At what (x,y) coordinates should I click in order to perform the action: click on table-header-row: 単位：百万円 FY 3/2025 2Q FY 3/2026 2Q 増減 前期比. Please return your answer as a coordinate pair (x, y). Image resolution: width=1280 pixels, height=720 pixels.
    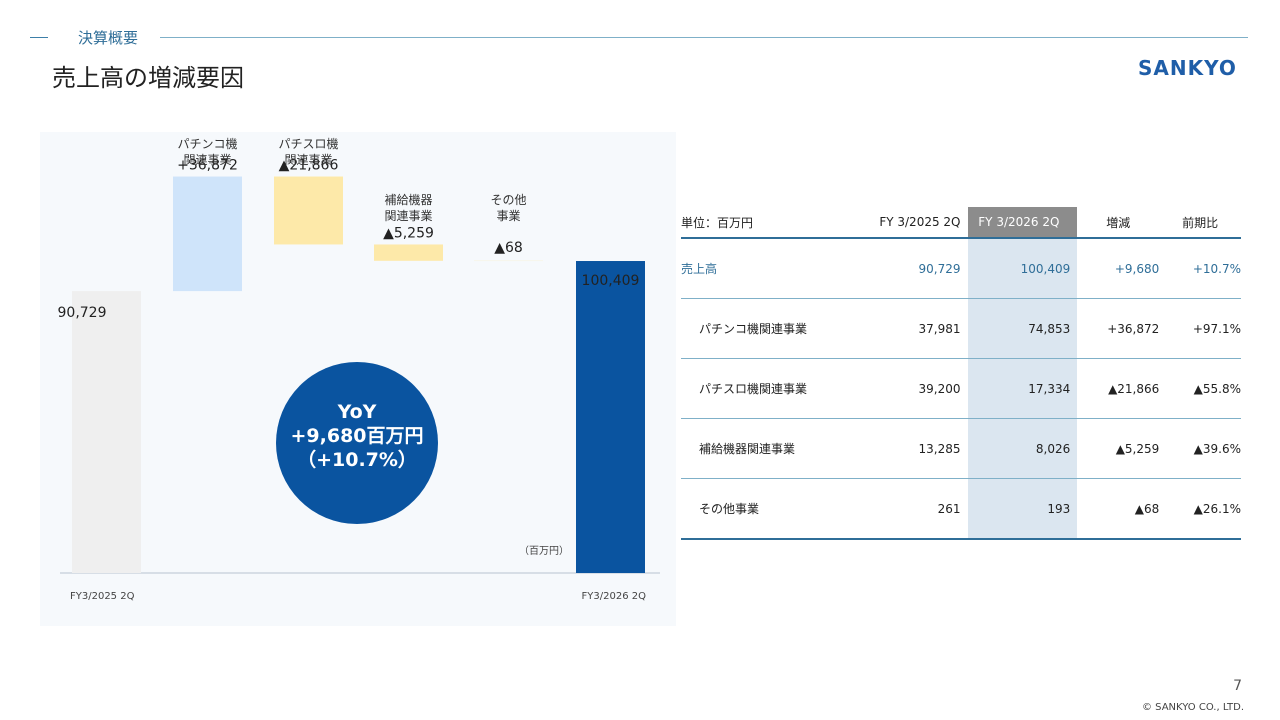
    Looking at the image, I should click on (961, 223).